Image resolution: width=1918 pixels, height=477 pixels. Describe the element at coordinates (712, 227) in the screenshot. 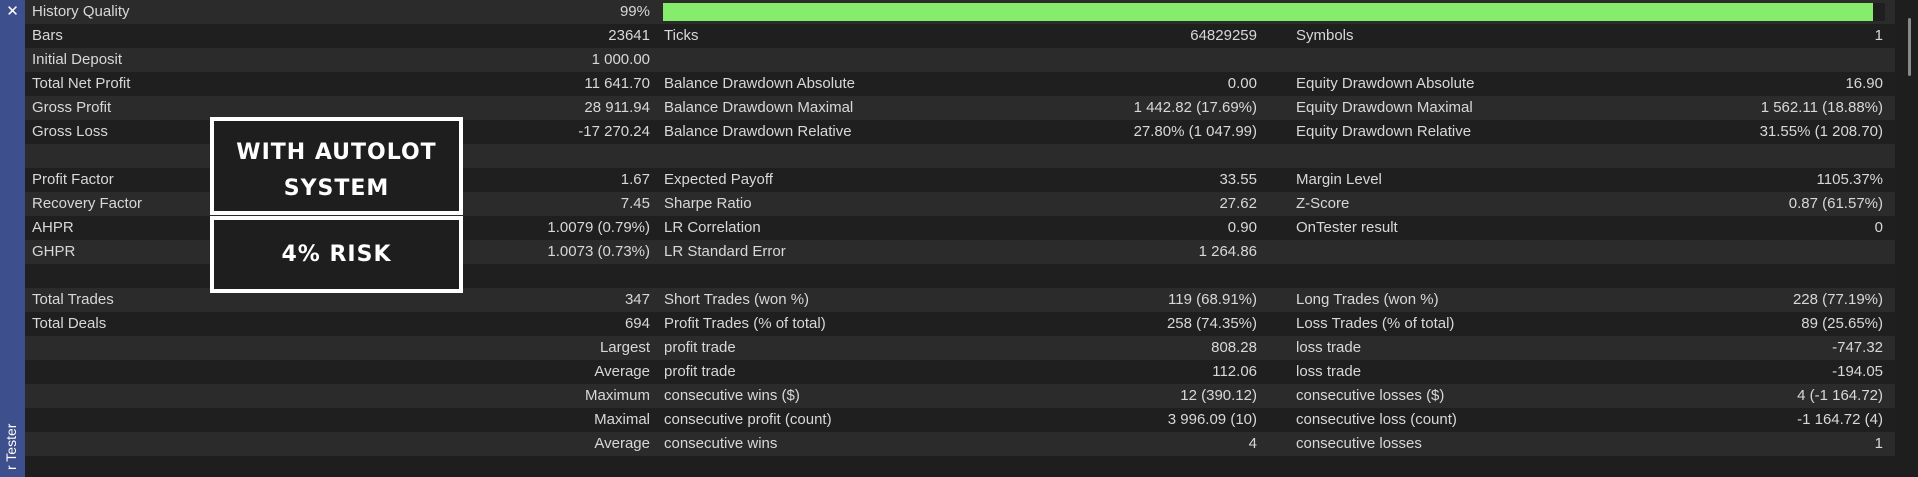

I see `cell-label-2: LR Correlation` at that location.